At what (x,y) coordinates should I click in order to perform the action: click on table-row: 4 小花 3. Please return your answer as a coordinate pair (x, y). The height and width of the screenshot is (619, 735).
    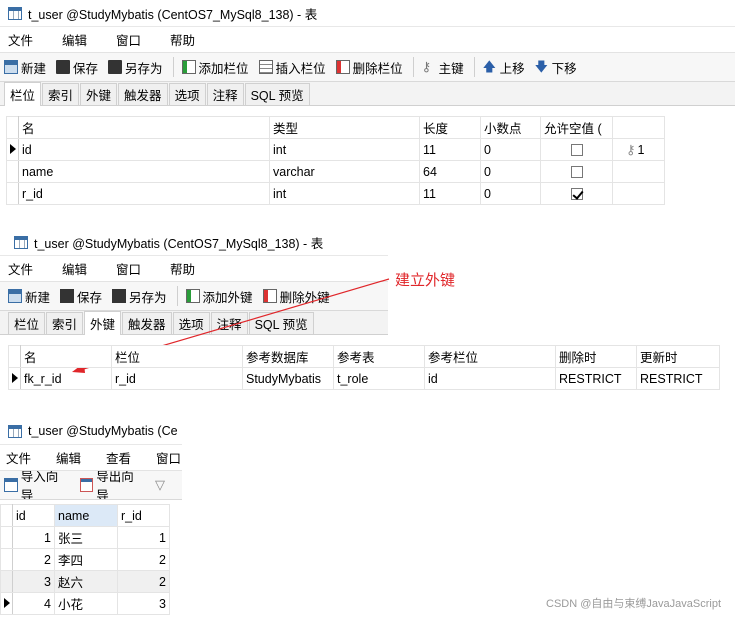
    Looking at the image, I should click on (85, 603).